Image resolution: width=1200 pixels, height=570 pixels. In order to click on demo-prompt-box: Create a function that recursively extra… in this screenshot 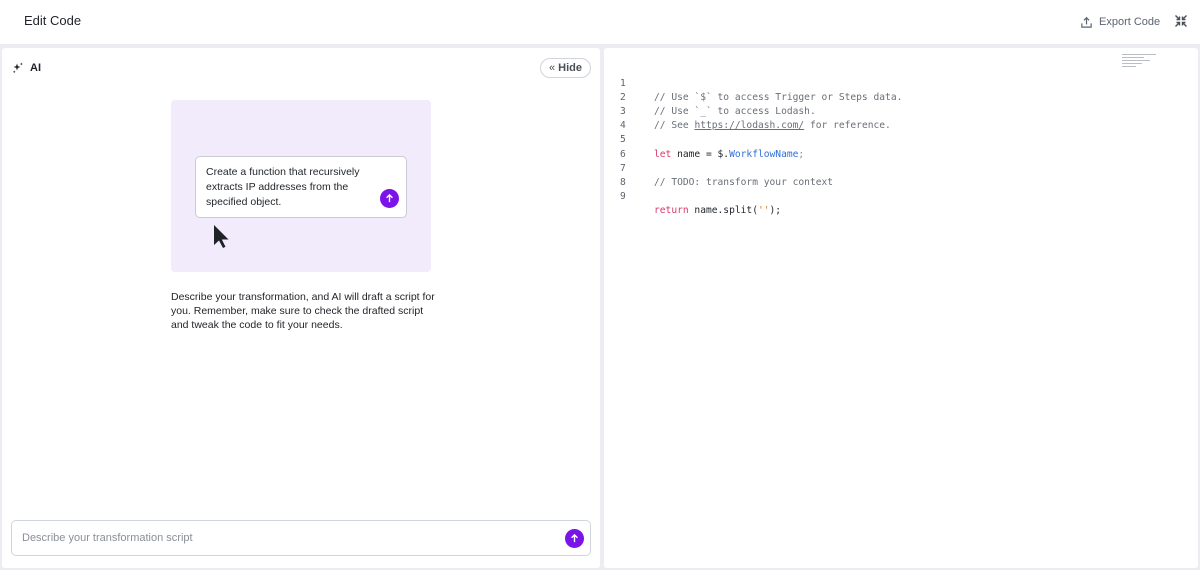, I will do `click(301, 187)`.